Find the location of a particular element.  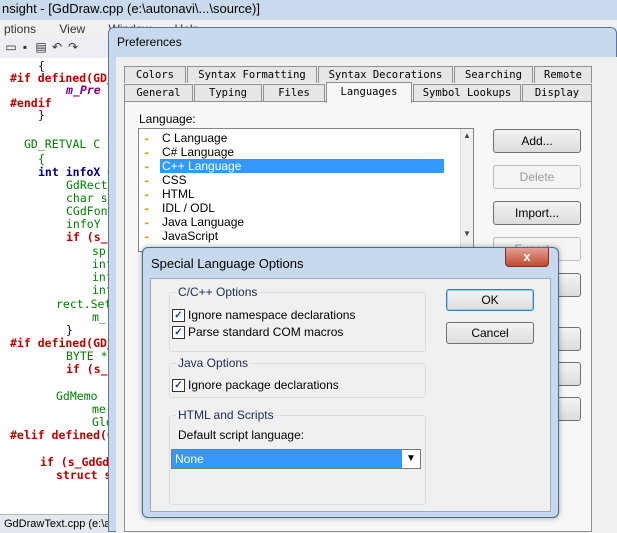

paste-icon: ▤ is located at coordinates (41, 47).